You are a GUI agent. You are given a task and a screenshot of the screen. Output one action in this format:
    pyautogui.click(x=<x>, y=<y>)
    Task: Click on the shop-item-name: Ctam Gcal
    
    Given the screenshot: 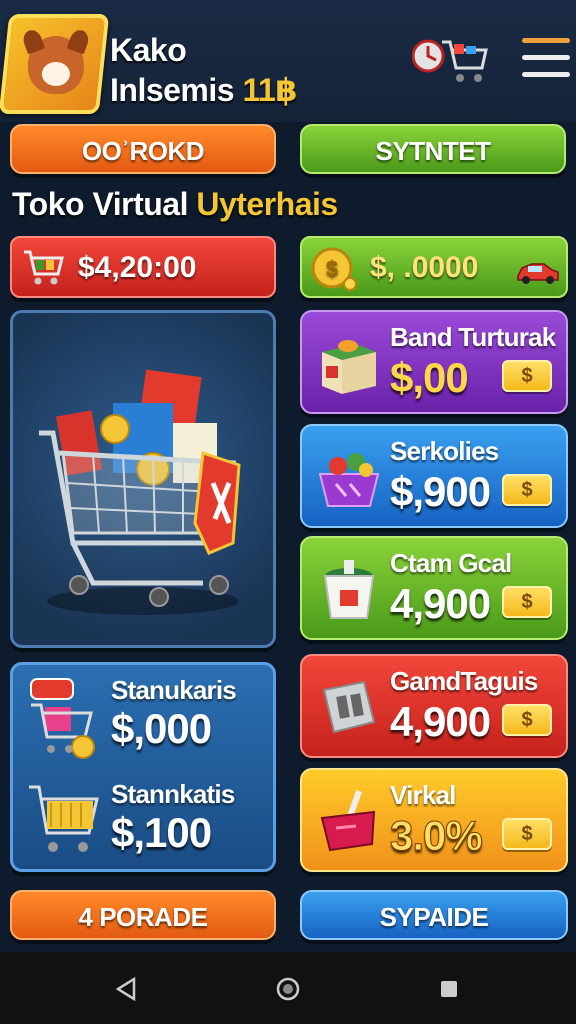 What is the action you would take?
    pyautogui.click(x=451, y=563)
    